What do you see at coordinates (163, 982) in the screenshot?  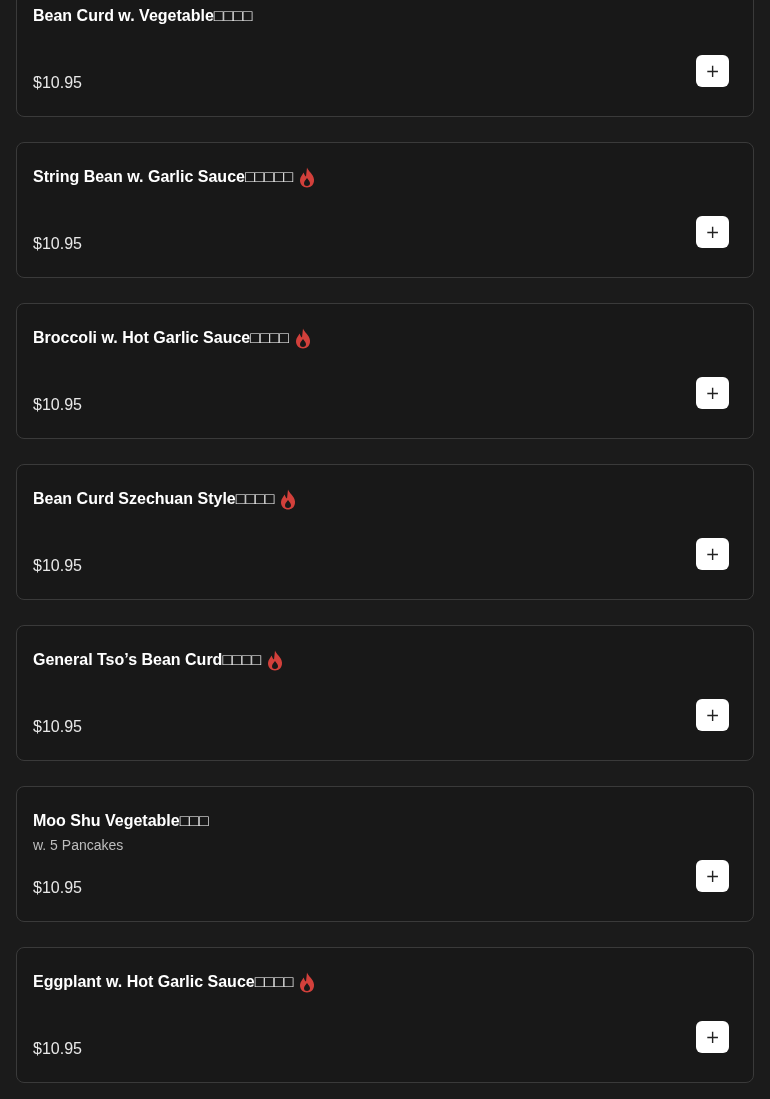 I see `dish-name: Eggplant w. Hot Garlic Sauce□□□□` at bounding box center [163, 982].